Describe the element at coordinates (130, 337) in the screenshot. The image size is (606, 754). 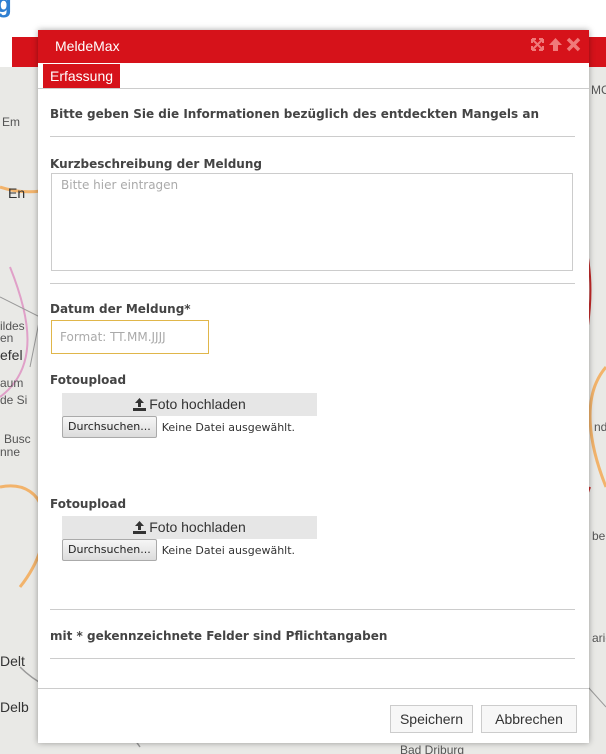
I see `date-input` at that location.